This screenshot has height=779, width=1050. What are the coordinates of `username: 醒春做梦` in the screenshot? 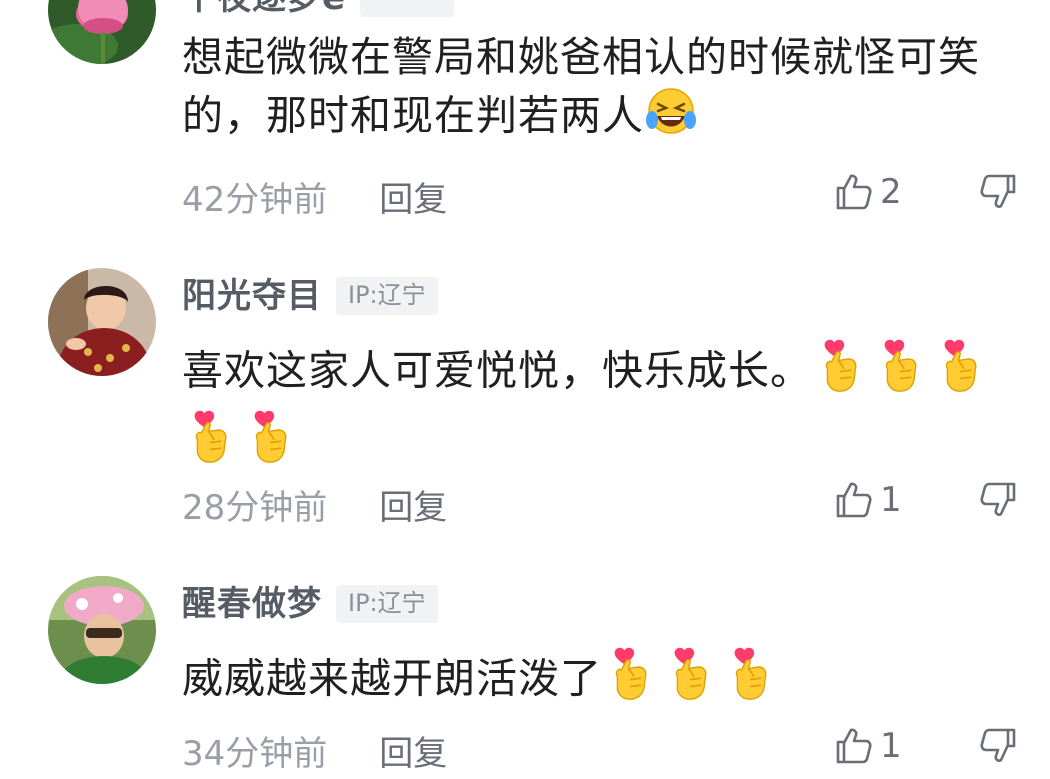 It's located at (252, 604).